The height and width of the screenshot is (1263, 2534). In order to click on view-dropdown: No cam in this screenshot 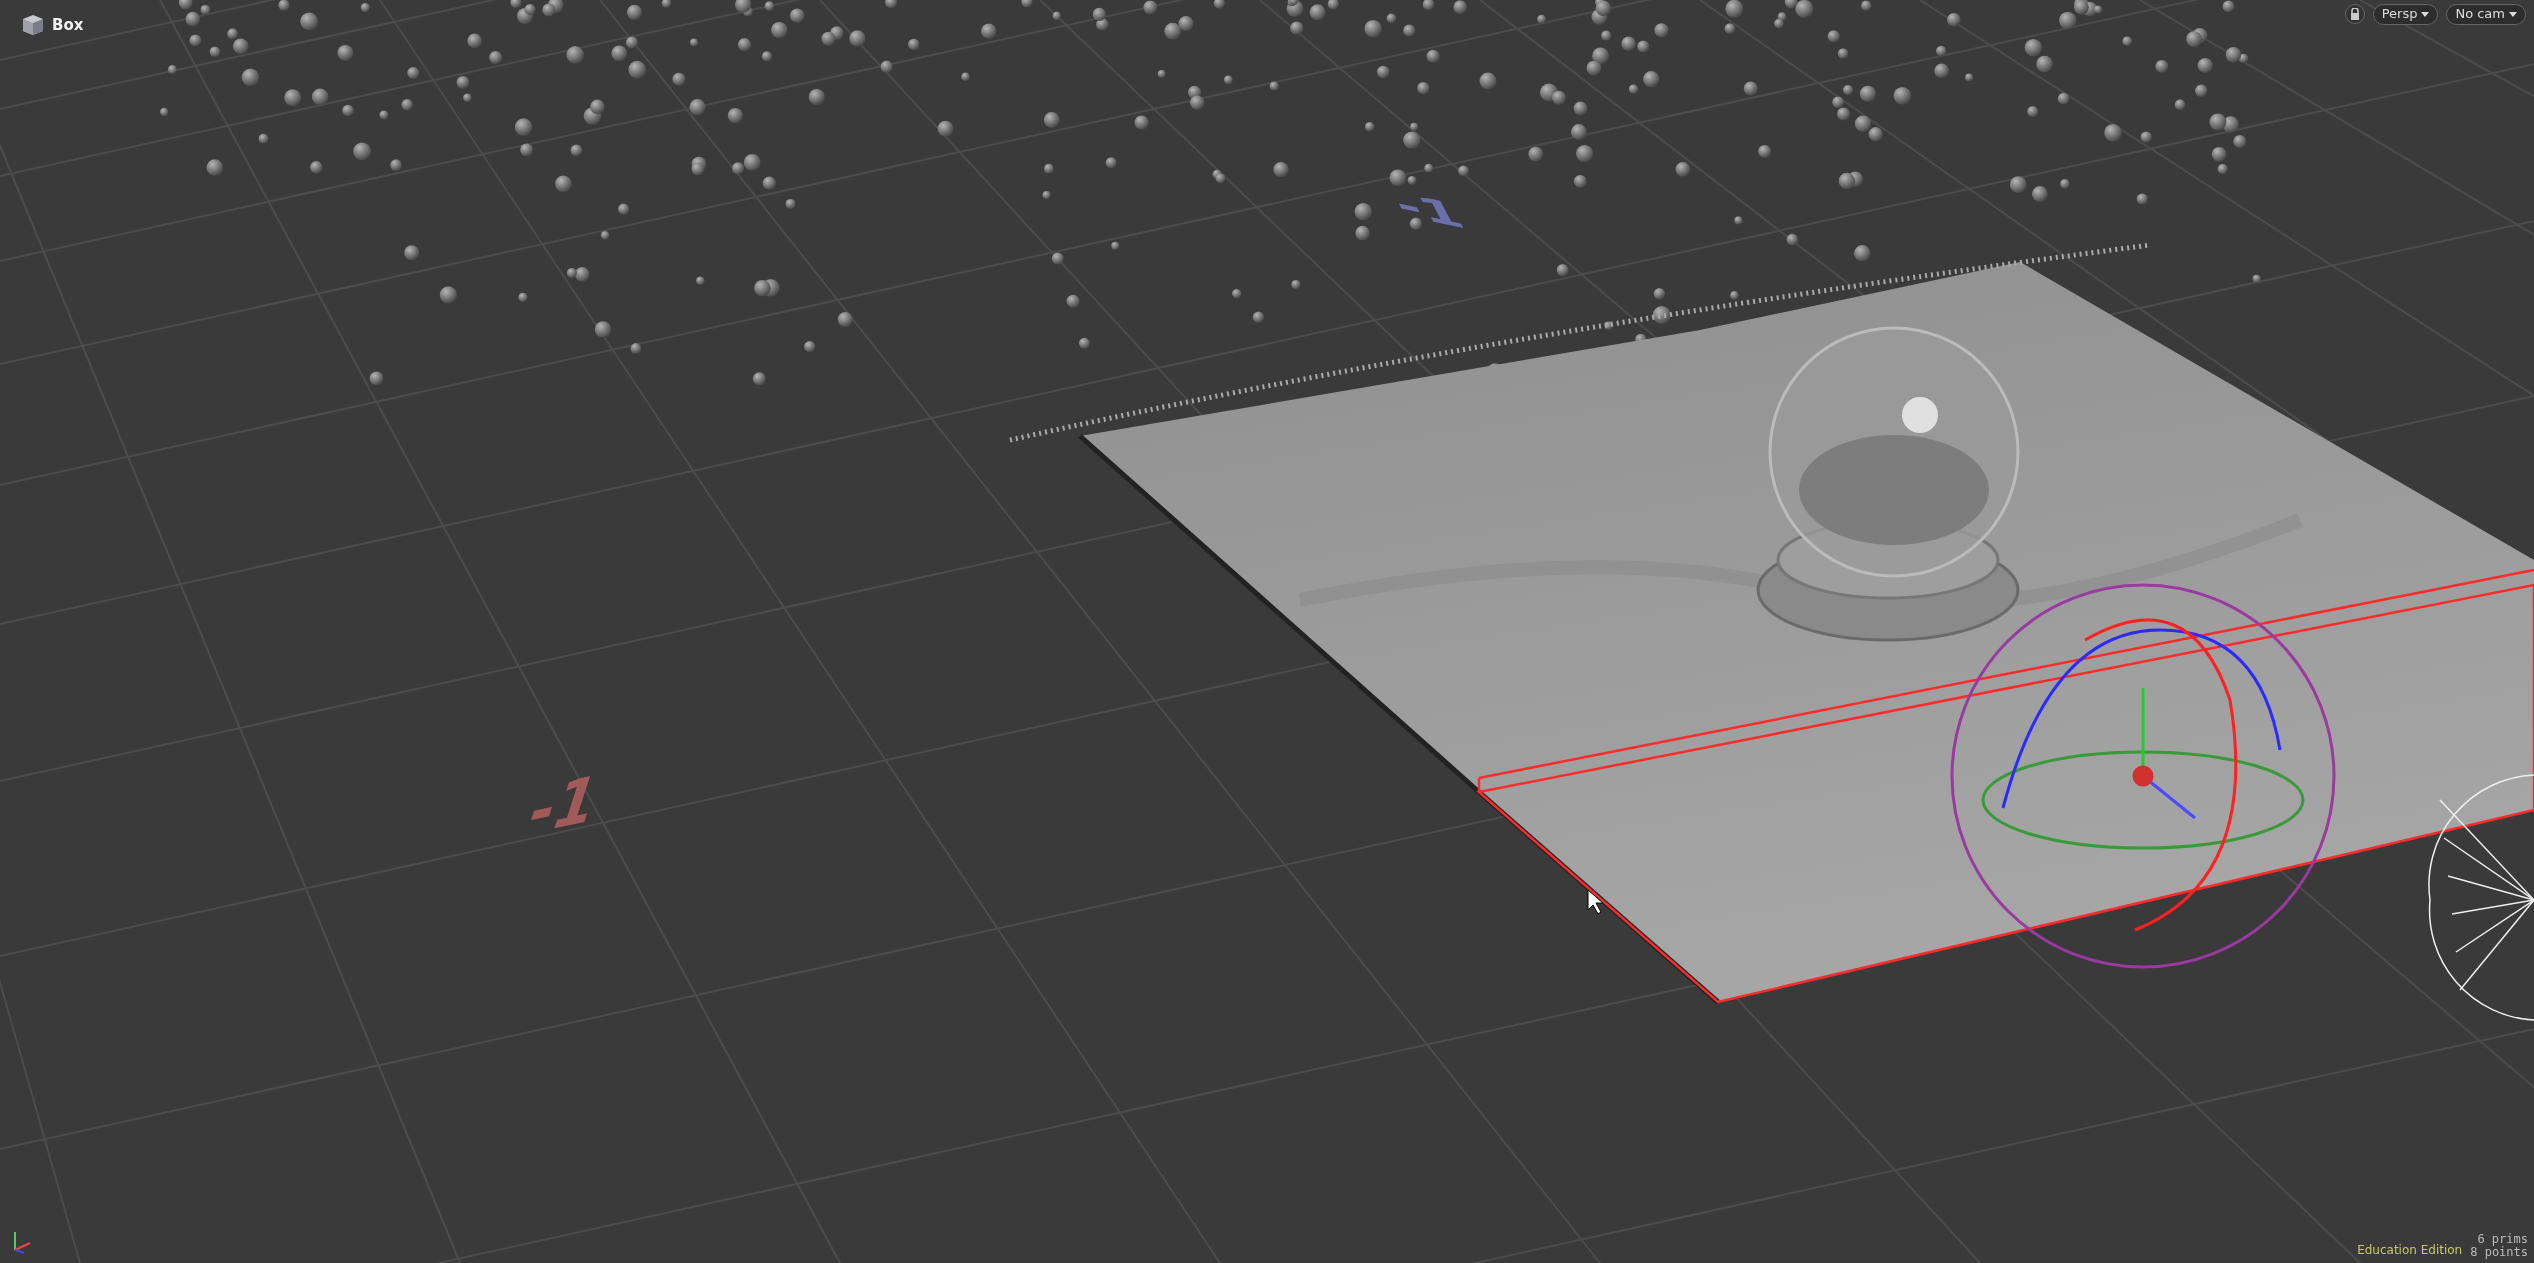, I will do `click(2486, 14)`.